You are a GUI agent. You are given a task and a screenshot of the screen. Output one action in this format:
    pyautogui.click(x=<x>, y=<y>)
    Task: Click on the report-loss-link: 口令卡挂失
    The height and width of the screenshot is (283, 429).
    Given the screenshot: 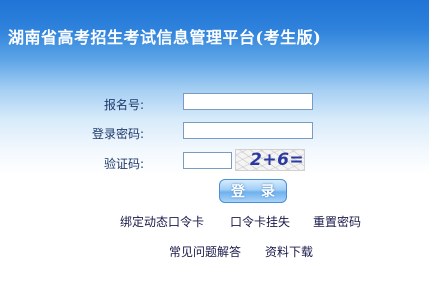 What is the action you would take?
    pyautogui.click(x=260, y=221)
    